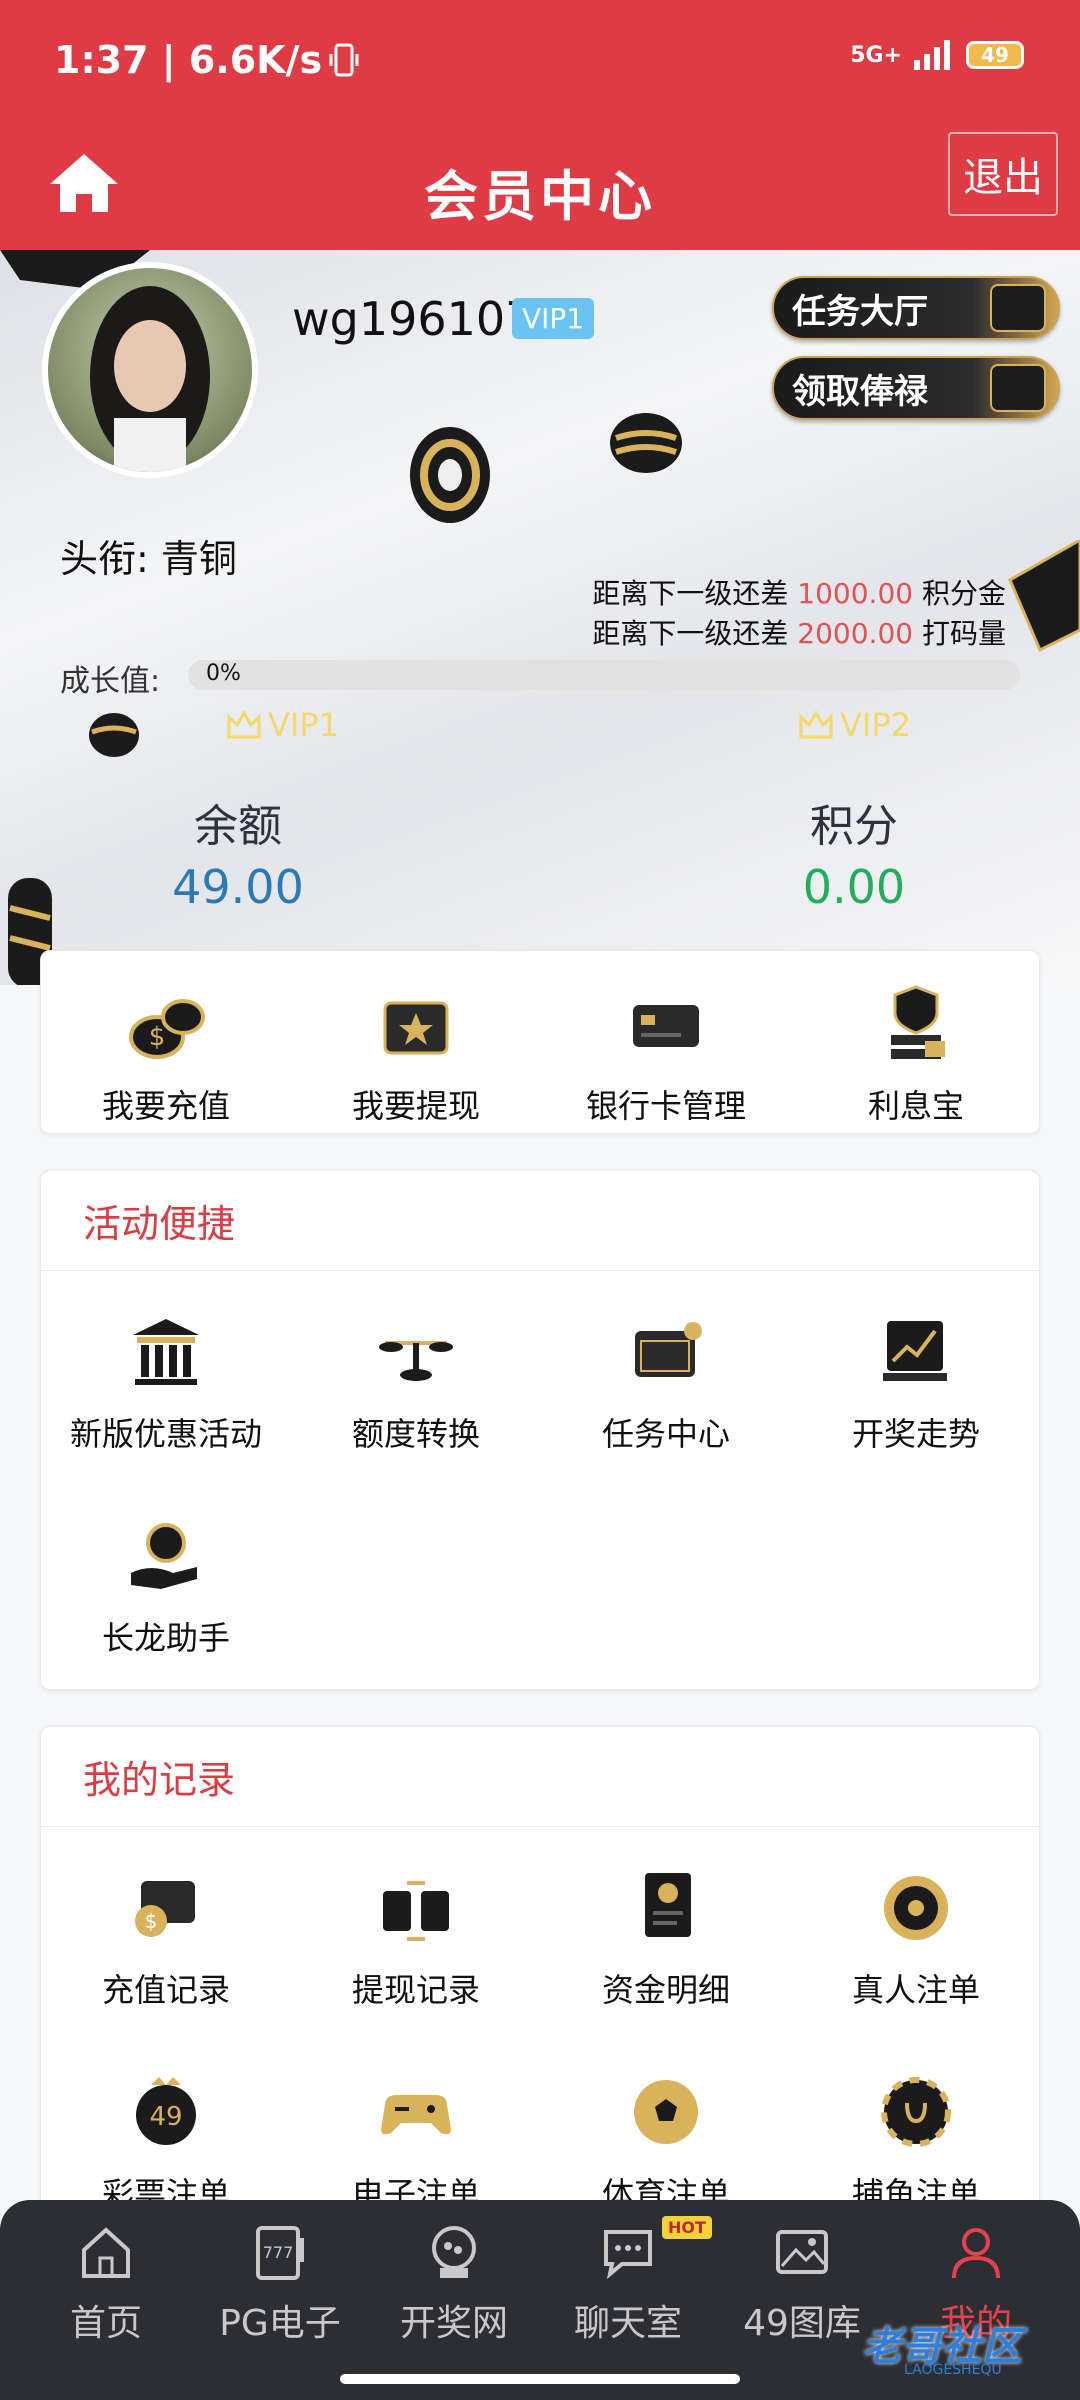 The image size is (1080, 2400). Describe the element at coordinates (106, 2284) in the screenshot. I see `nav-home: 首页` at that location.